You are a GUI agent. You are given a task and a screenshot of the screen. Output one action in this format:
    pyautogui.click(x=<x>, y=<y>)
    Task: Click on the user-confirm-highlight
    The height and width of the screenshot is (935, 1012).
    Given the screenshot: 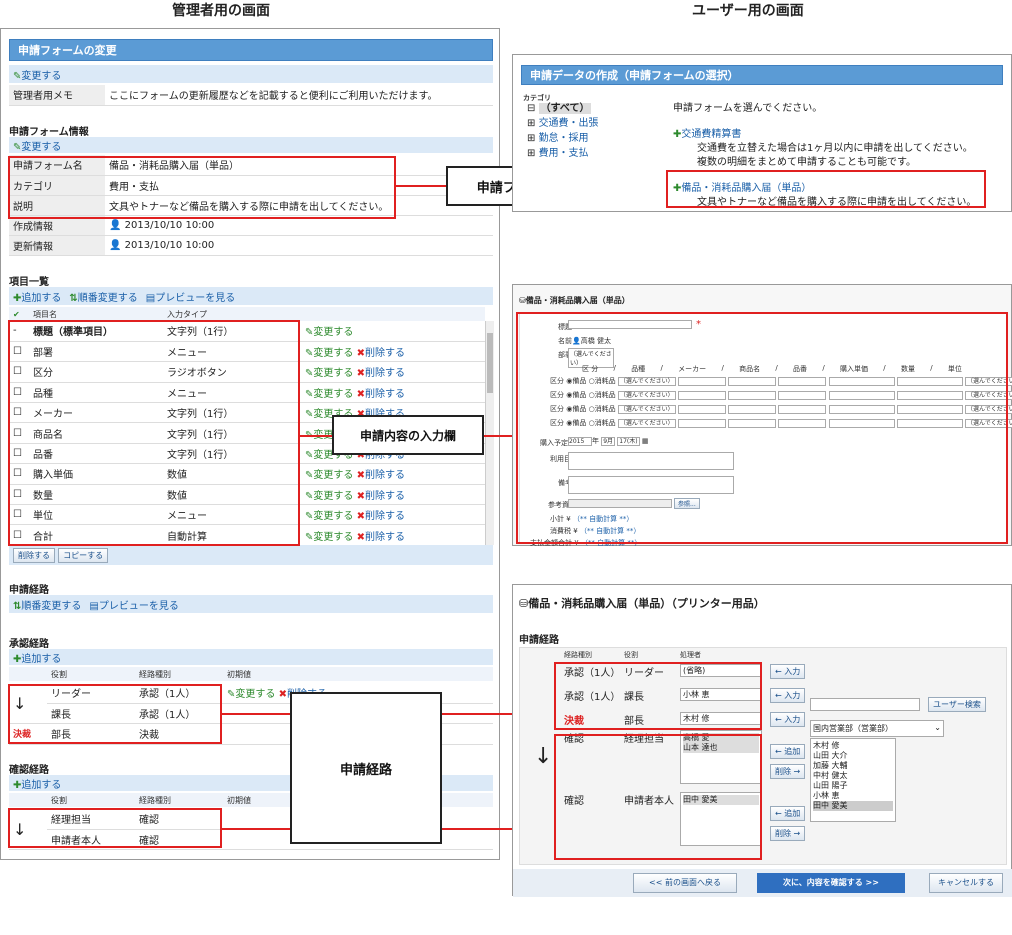 What is the action you would take?
    pyautogui.click(x=658, y=797)
    